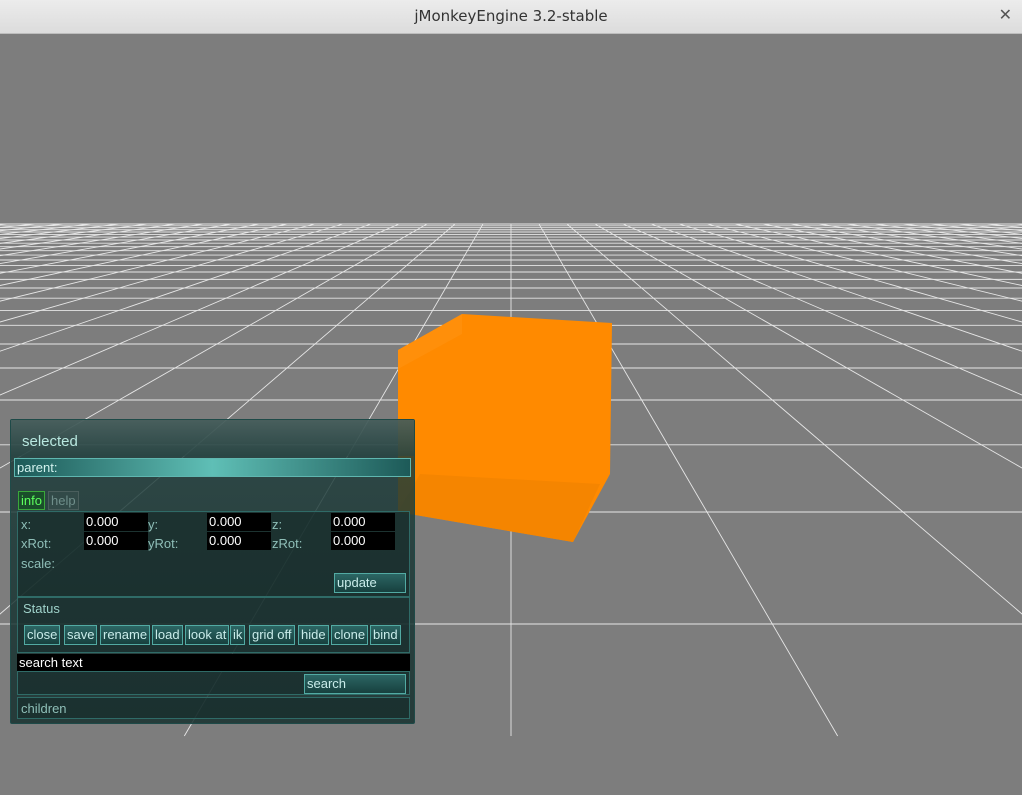 This screenshot has height=795, width=1022. I want to click on status-label: Status, so click(41, 608).